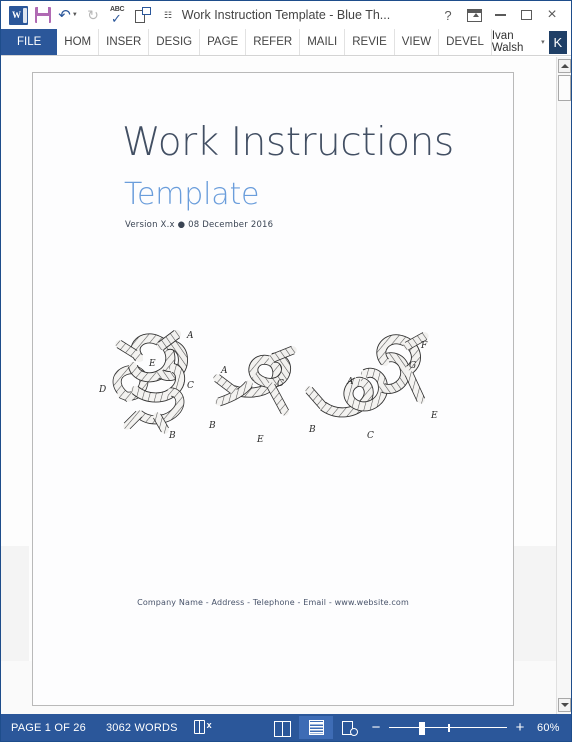 The image size is (572, 742). I want to click on word-count: 3062 WORDS, so click(142, 728).